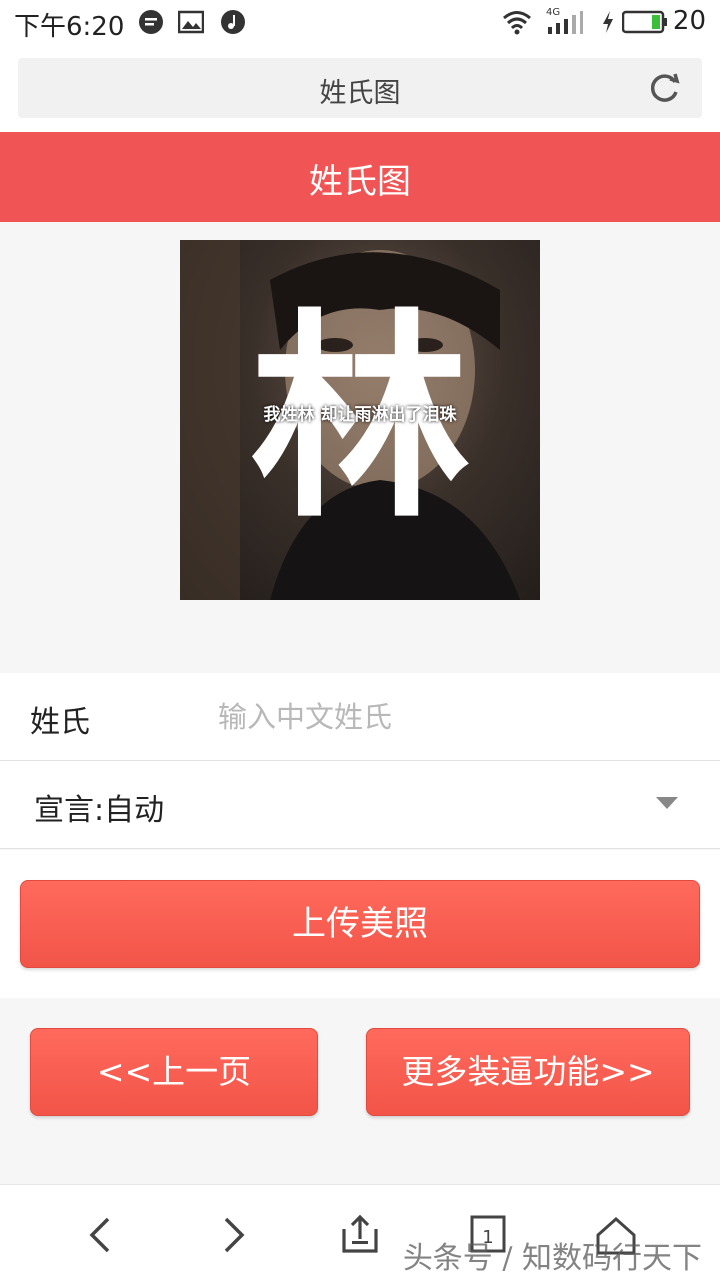 Image resolution: width=720 pixels, height=1280 pixels. I want to click on surname-row: 姓氏, so click(360, 717).